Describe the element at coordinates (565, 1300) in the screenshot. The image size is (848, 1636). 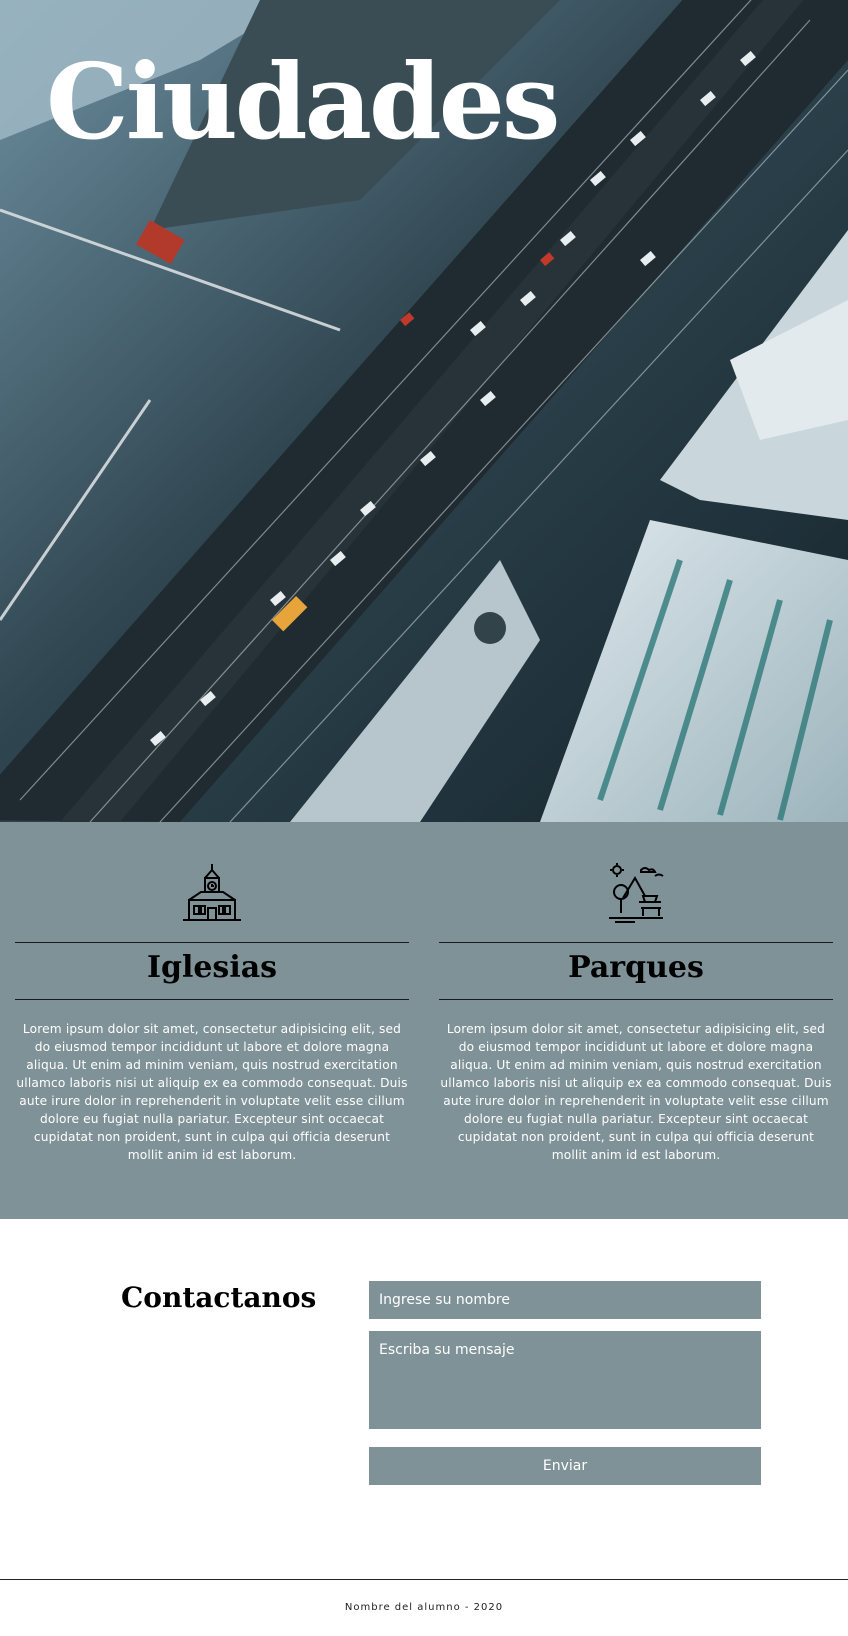
I see `name-input` at that location.